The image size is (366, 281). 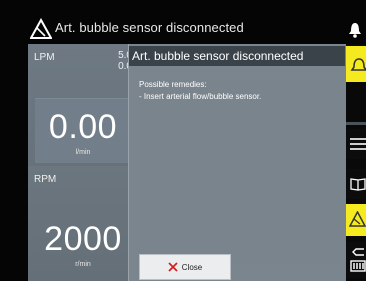 What do you see at coordinates (83, 127) in the screenshot?
I see `lpm-value: 0.00` at bounding box center [83, 127].